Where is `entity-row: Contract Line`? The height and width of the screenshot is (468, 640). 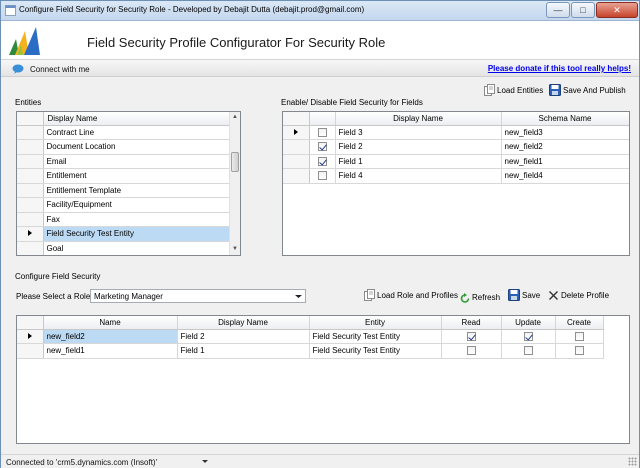 entity-row: Contract Line is located at coordinates (124, 132).